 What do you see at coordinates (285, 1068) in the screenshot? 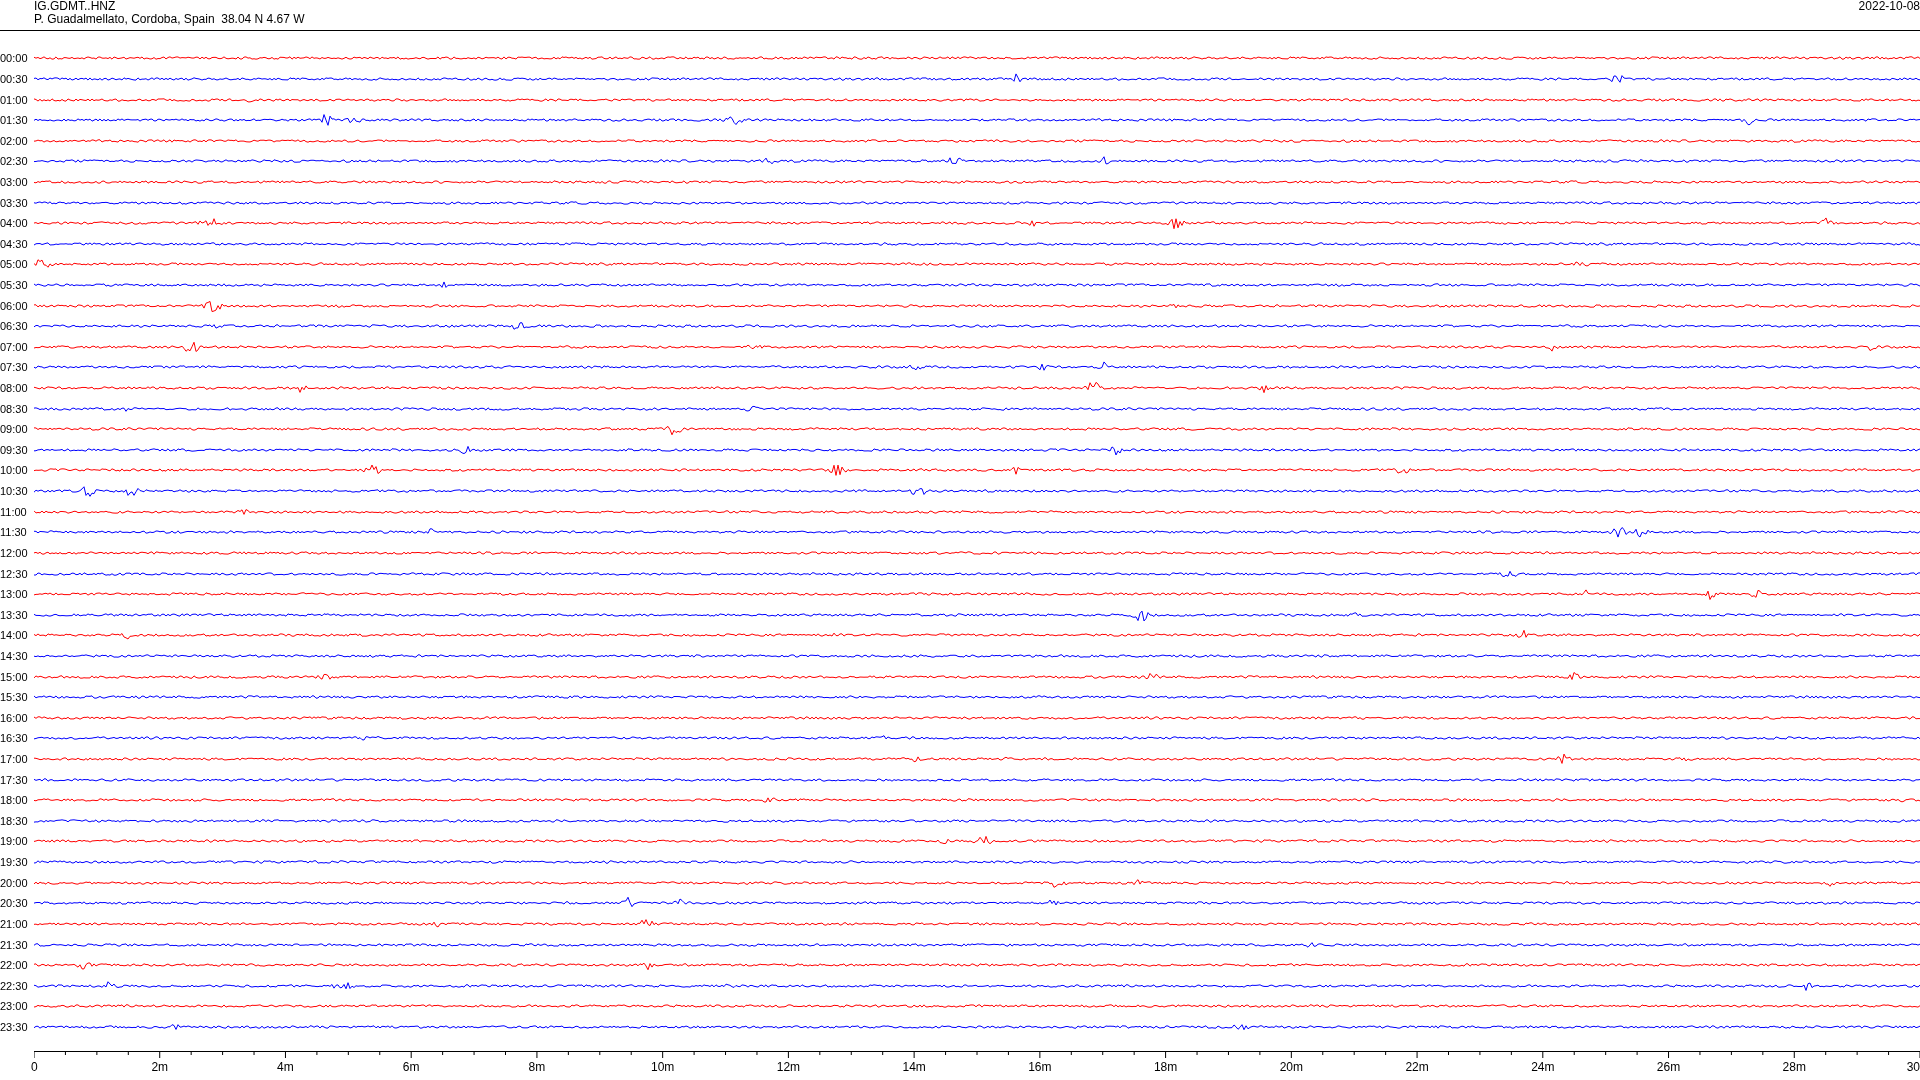
I see `axis-label: 4m` at bounding box center [285, 1068].